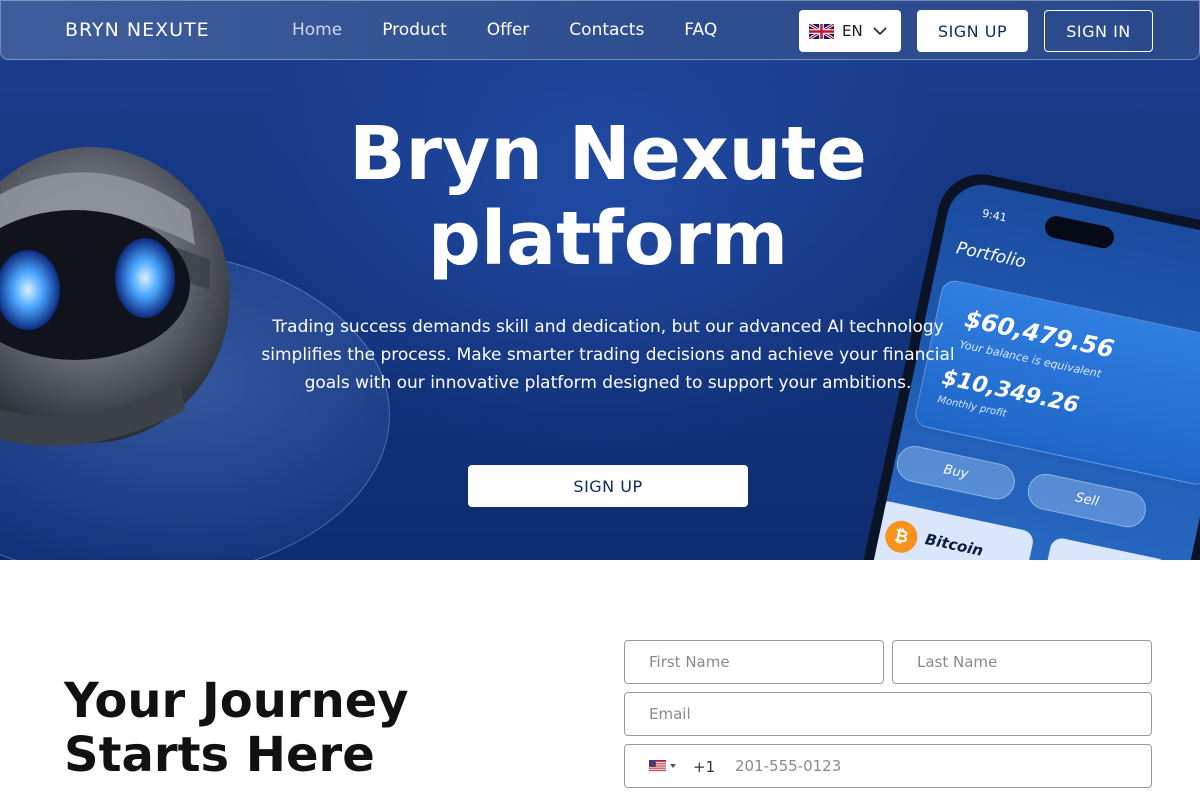  I want to click on chevron-down-icon, so click(880, 31).